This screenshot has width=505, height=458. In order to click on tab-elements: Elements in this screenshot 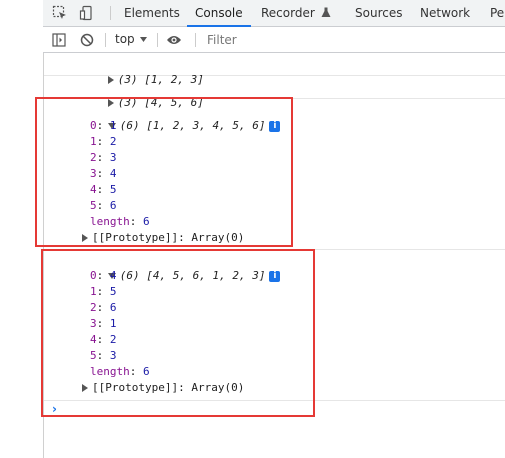, I will do `click(152, 13)`.